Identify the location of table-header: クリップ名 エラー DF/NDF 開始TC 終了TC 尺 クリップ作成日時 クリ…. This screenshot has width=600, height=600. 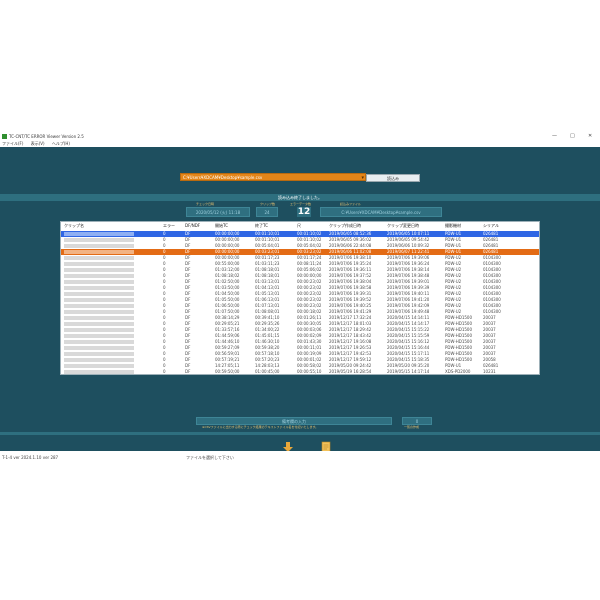
(300, 226).